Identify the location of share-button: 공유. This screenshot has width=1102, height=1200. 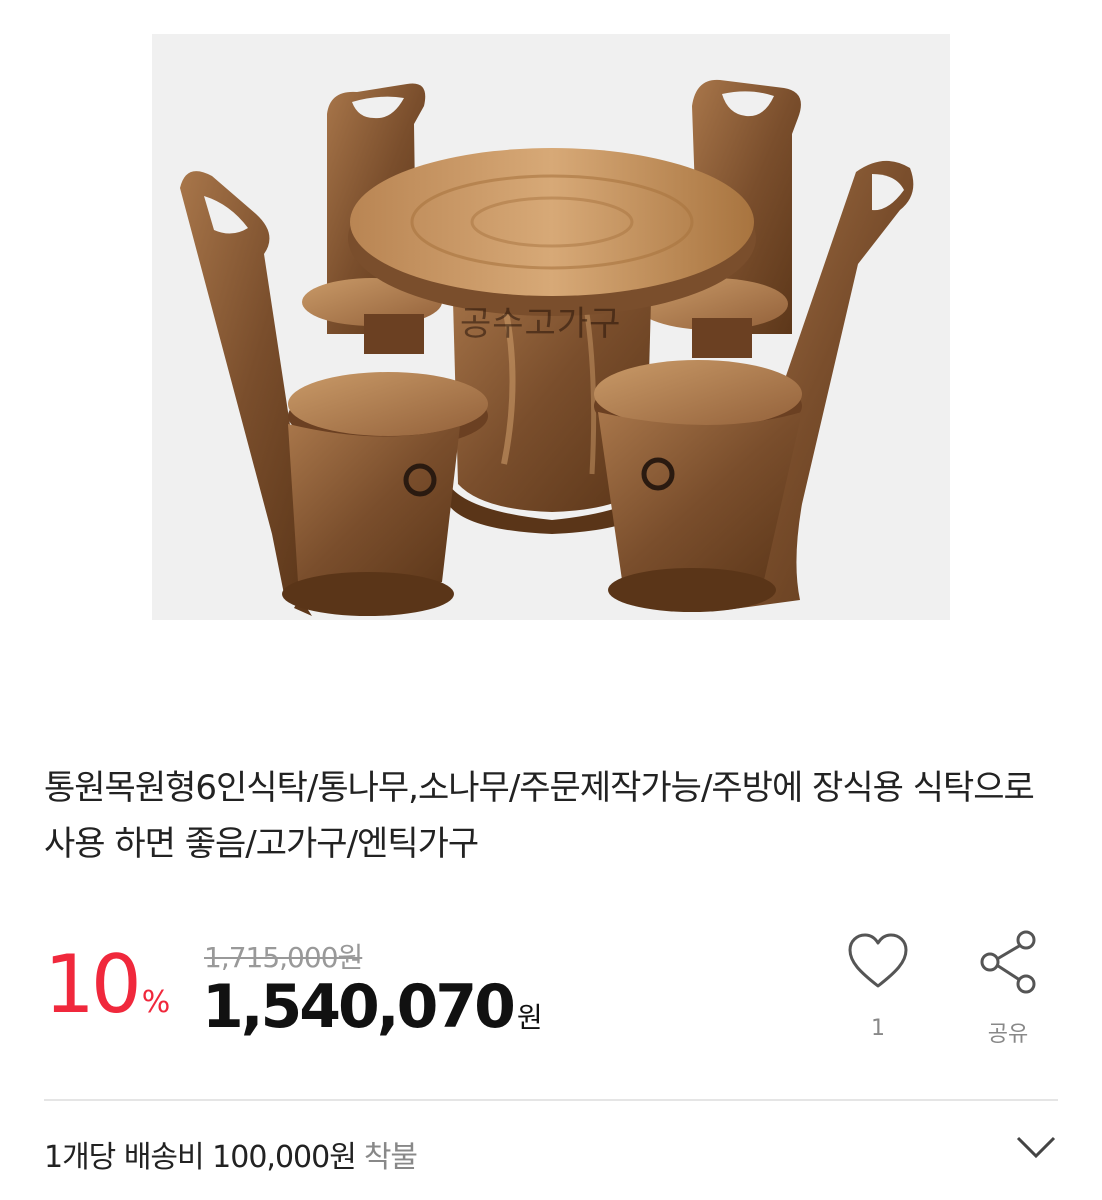
(1008, 988).